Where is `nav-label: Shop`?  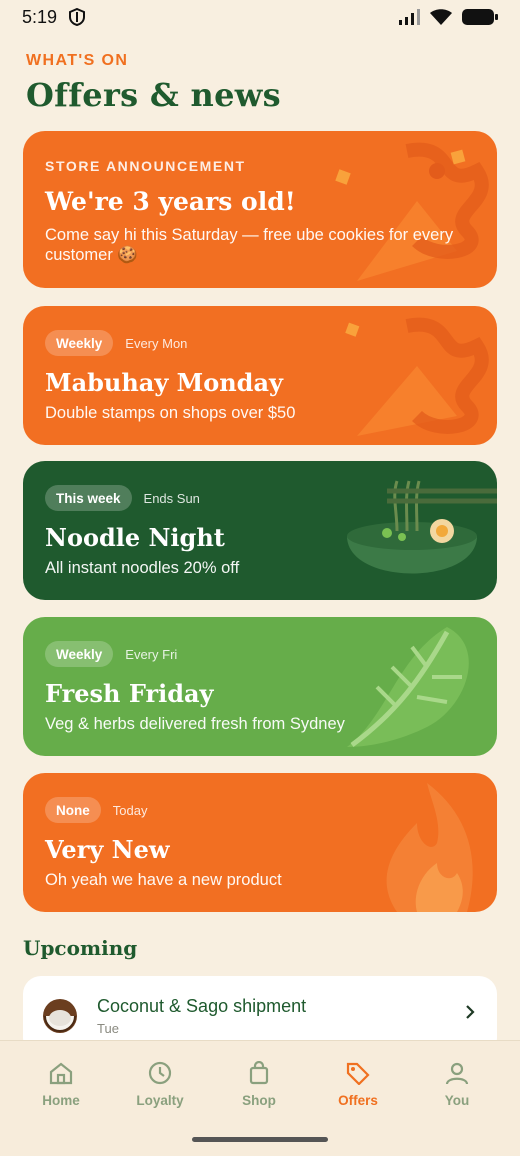 nav-label: Shop is located at coordinates (259, 1100).